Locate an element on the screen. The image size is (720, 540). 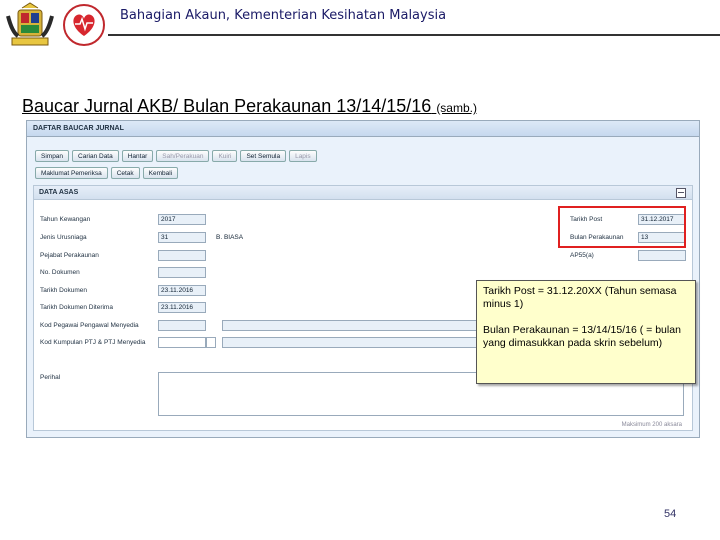
lookup-icon is located at coordinates (211, 342).